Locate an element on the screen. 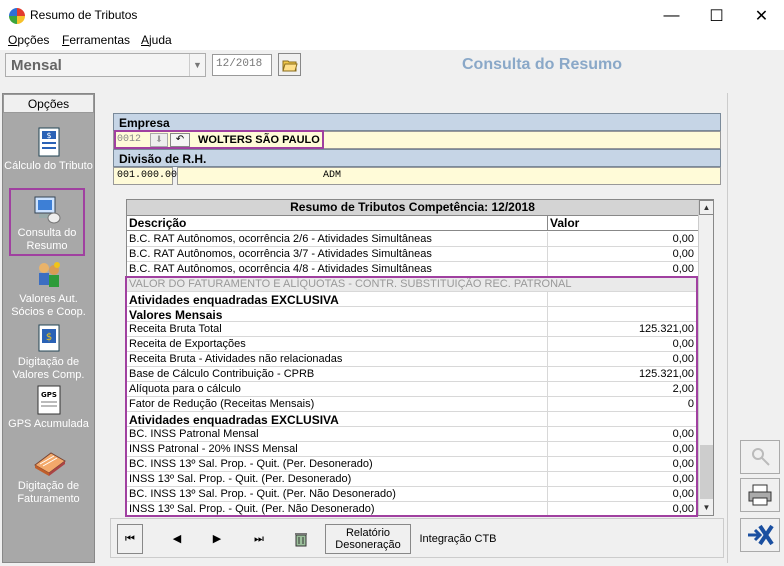 The image size is (784, 566). grid-title: Resumo de Tributos Competência: 12/2018 is located at coordinates (412, 208).